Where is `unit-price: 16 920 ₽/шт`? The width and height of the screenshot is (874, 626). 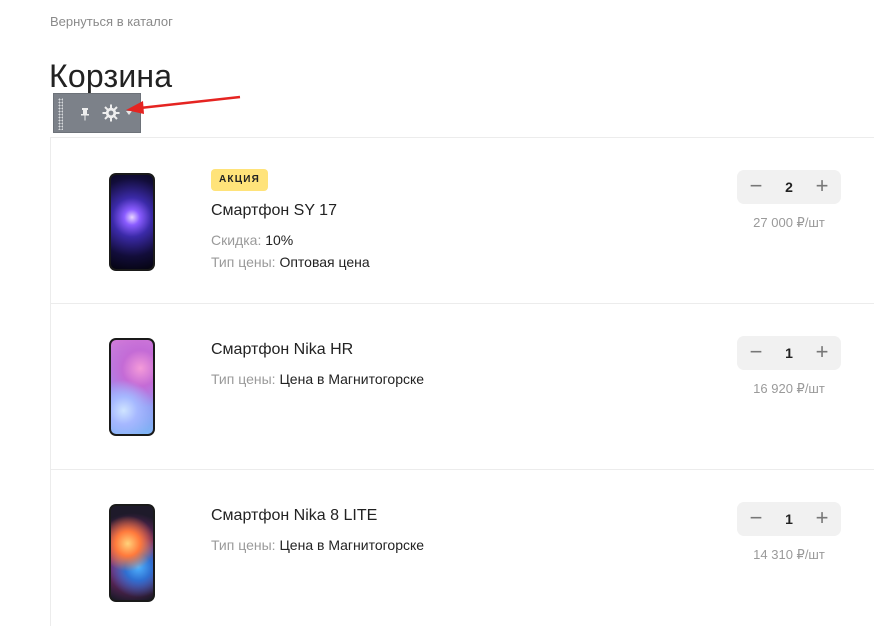
unit-price: 16 920 ₽/шт is located at coordinates (789, 388).